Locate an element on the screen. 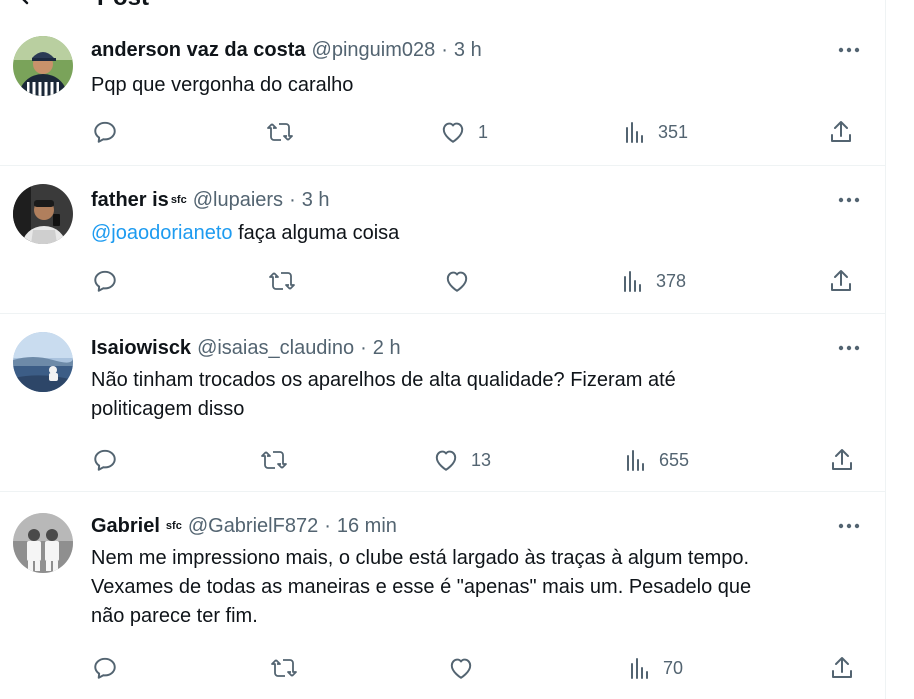  post-time: 2 h is located at coordinates (387, 348).